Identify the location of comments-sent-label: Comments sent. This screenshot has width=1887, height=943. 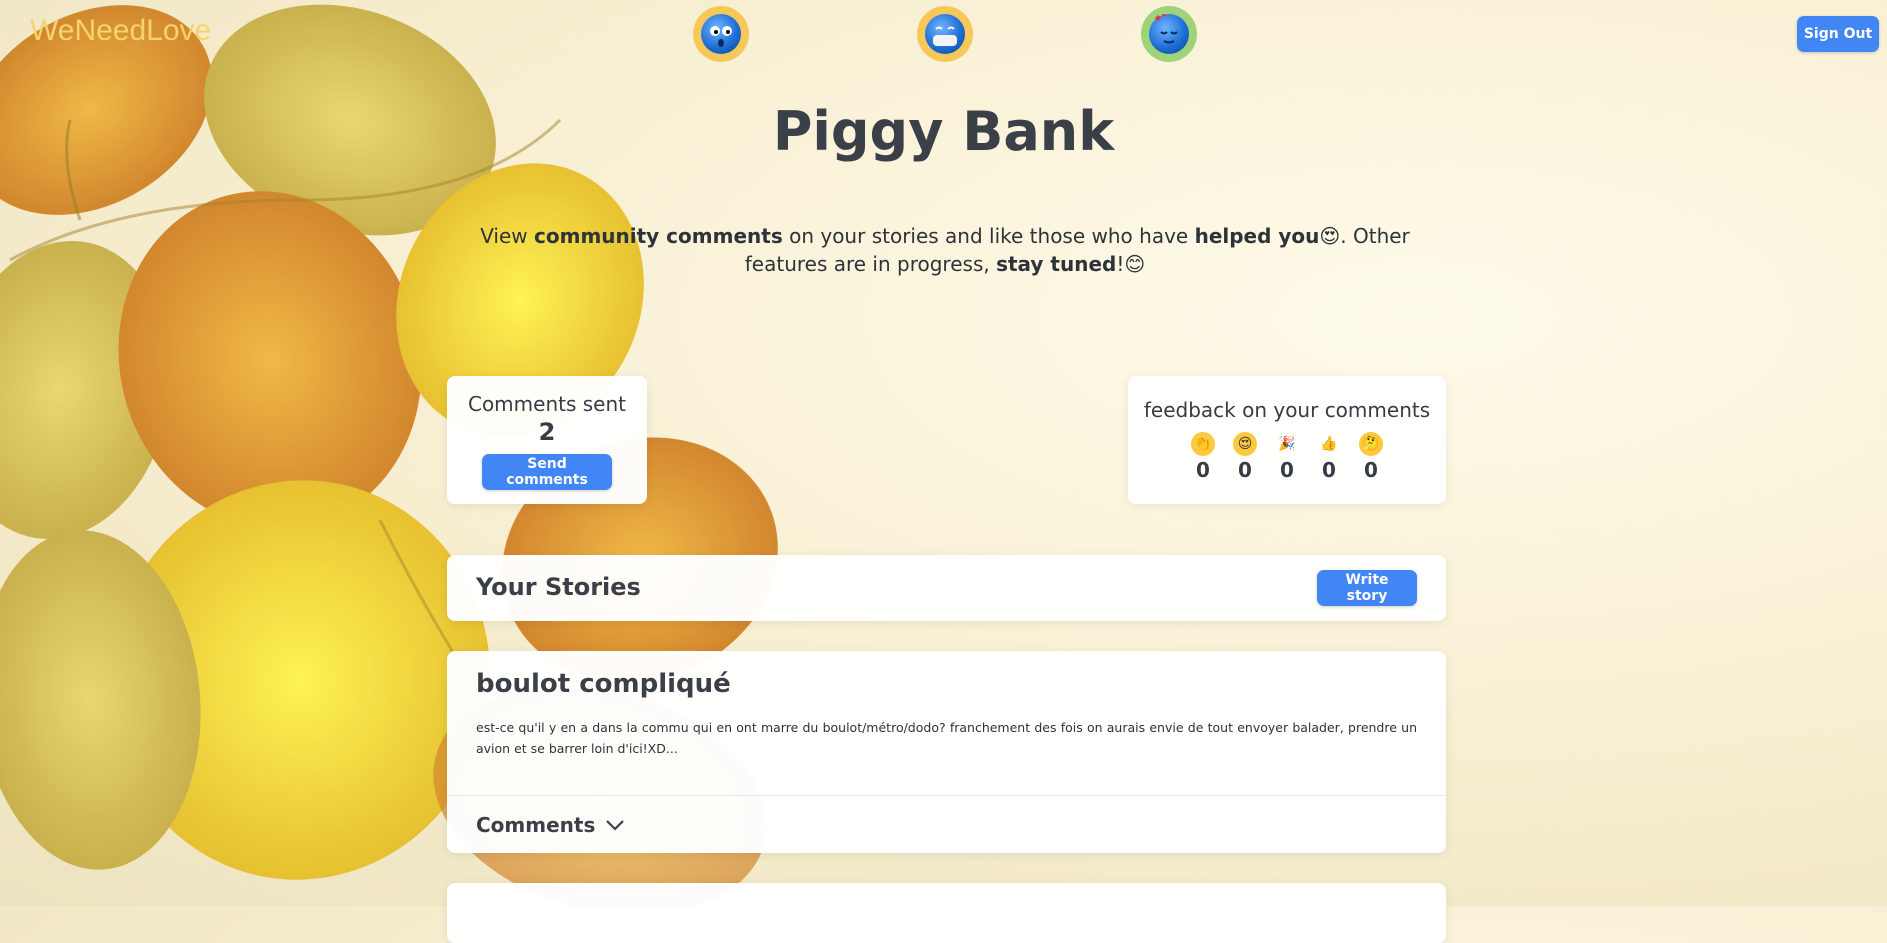
(546, 404).